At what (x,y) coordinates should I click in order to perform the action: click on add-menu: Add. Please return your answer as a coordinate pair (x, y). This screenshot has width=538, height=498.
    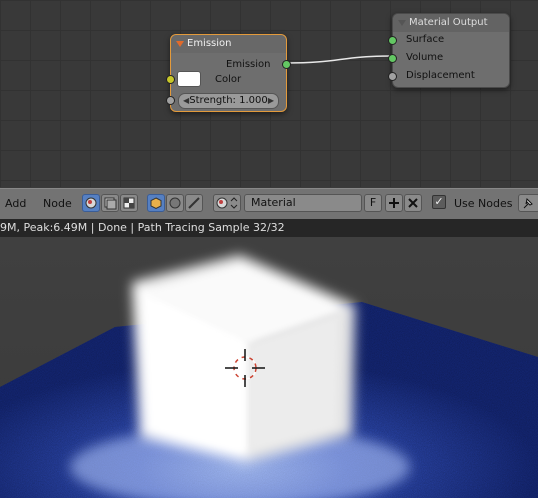
    Looking at the image, I should click on (15, 203).